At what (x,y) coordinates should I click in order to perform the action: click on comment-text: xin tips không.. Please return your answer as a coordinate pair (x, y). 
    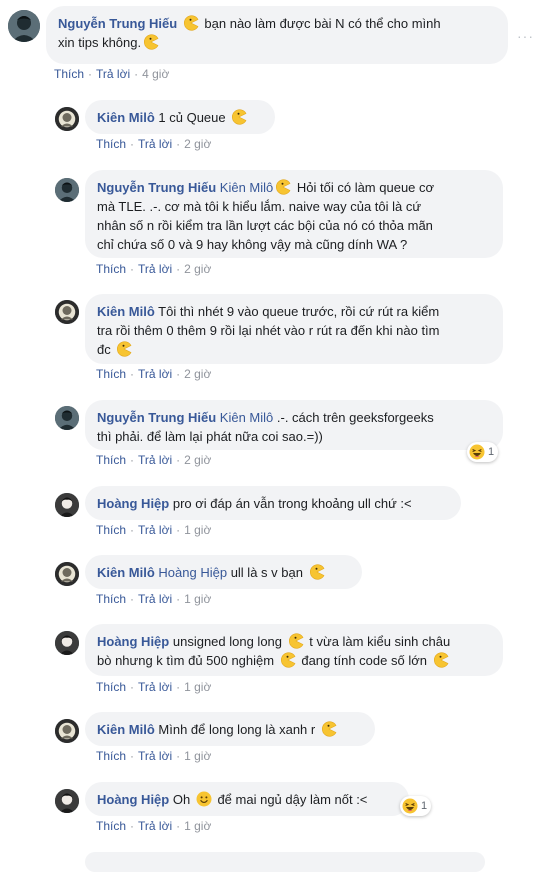
    Looking at the image, I should click on (100, 42).